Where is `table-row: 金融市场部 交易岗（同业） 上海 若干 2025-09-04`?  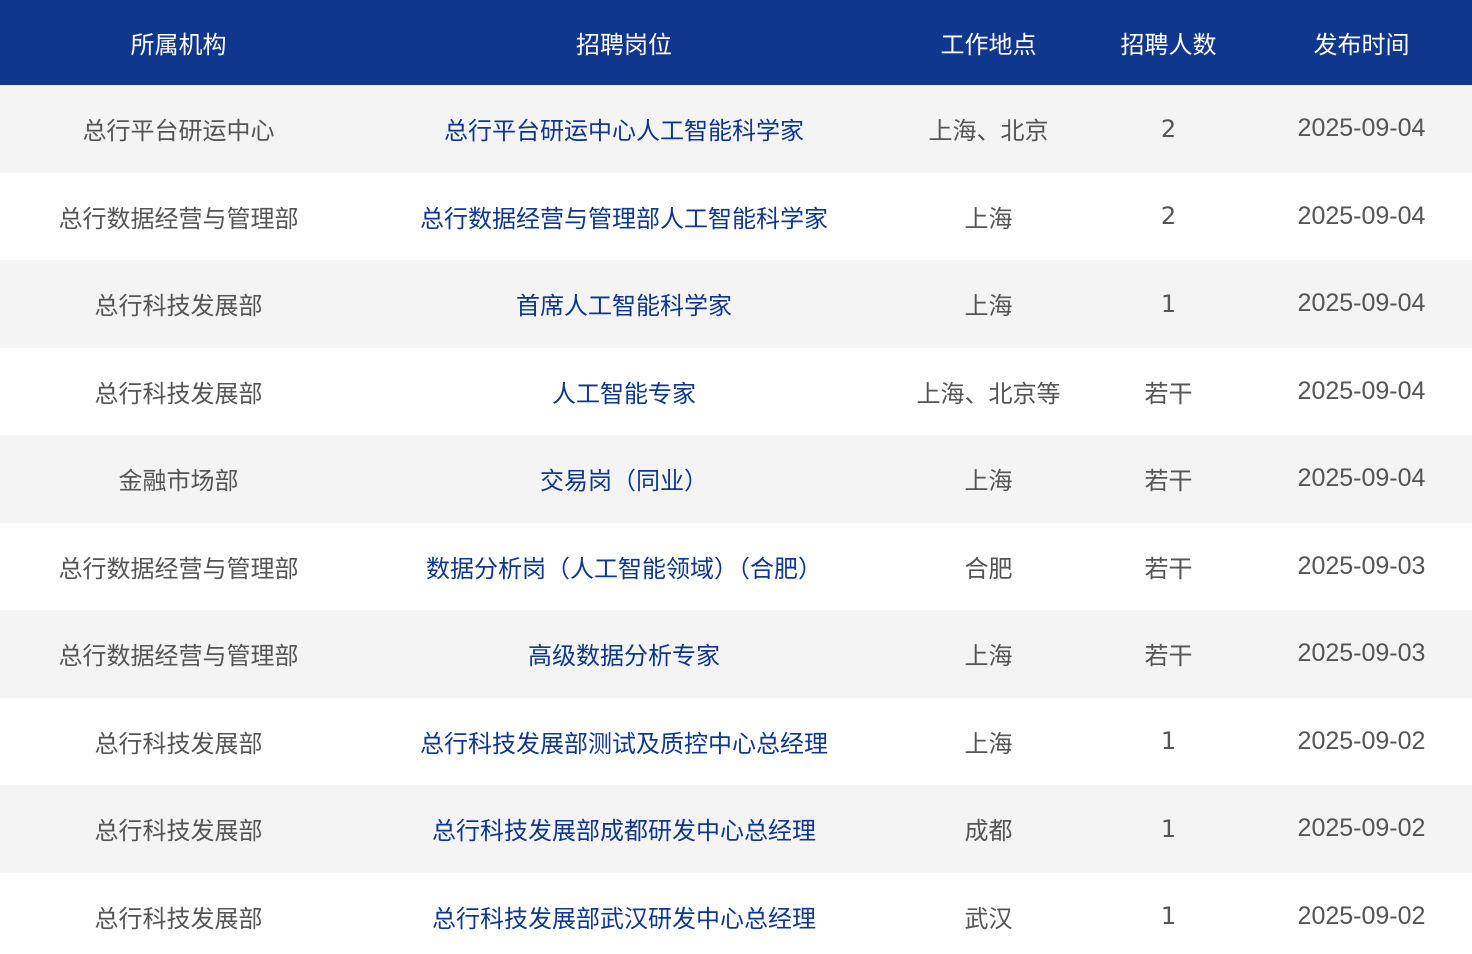 table-row: 金融市场部 交易岗（同业） 上海 若干 2025-09-04 is located at coordinates (736, 479).